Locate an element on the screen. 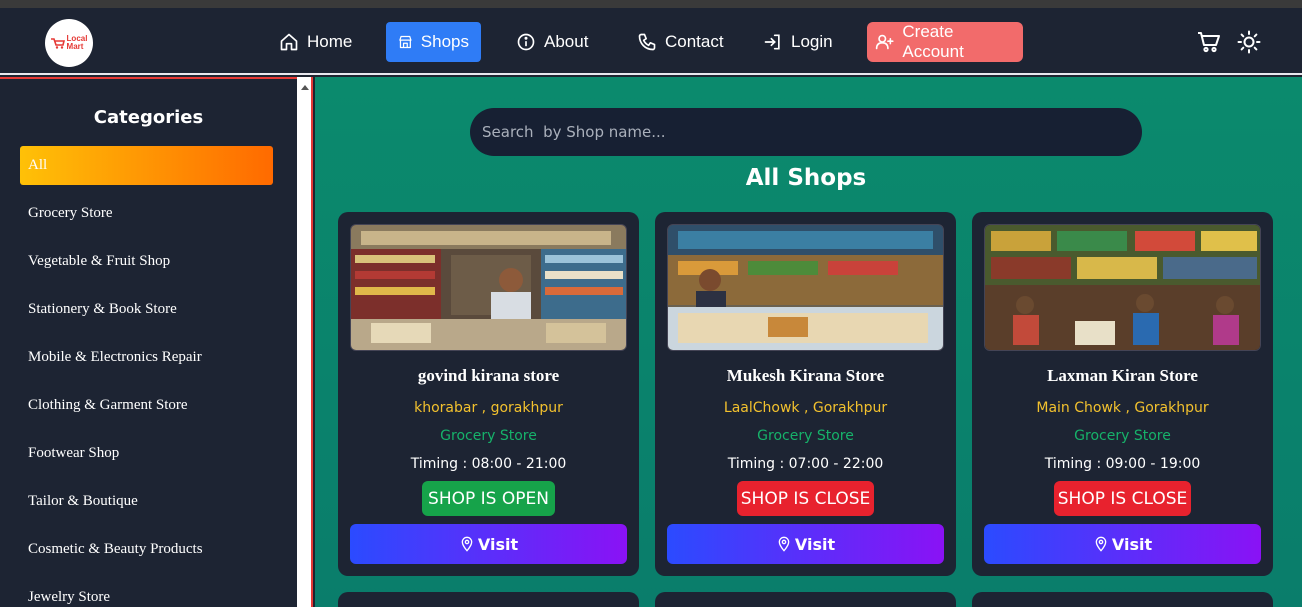  nav-home: Home is located at coordinates (315, 42).